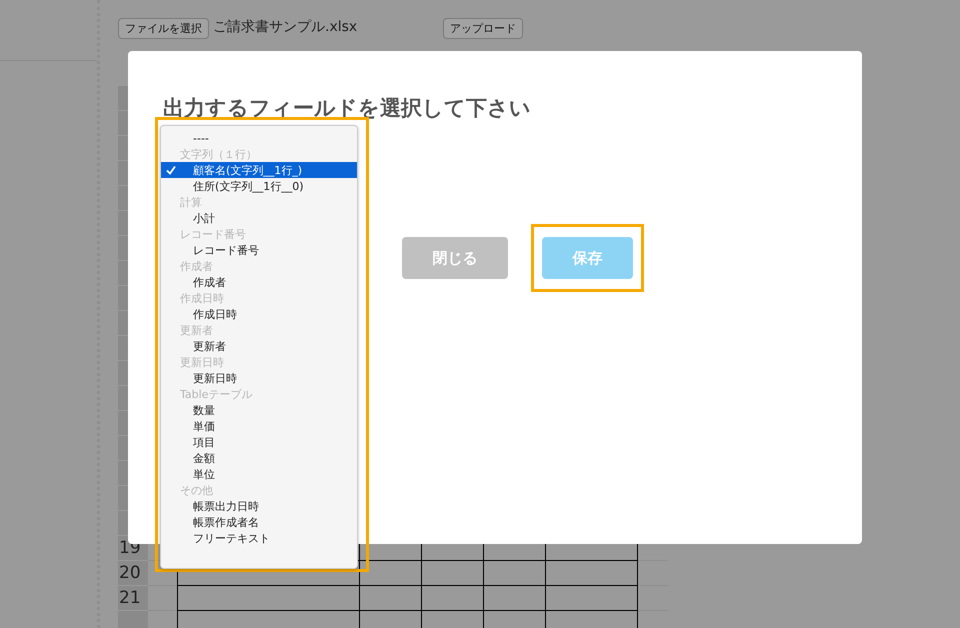  I want to click on group-label: レコード番号, so click(213, 234).